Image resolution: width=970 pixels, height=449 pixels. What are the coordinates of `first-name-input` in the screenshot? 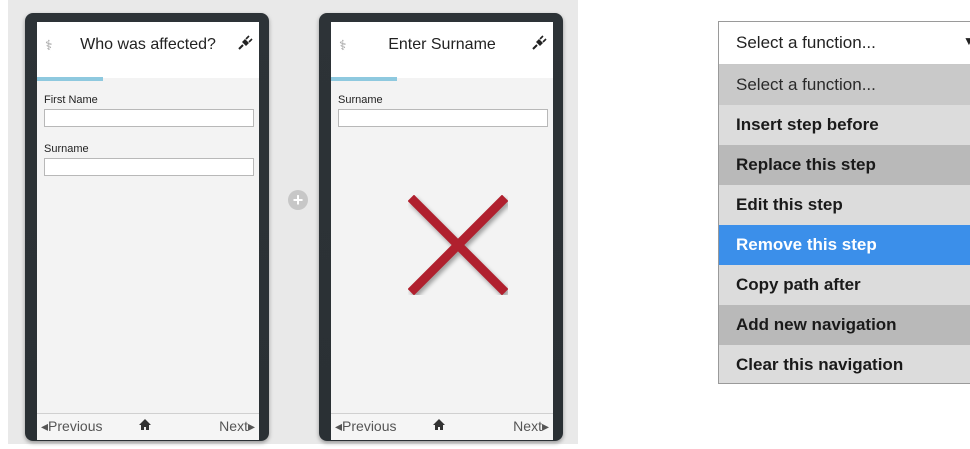 It's located at (149, 118).